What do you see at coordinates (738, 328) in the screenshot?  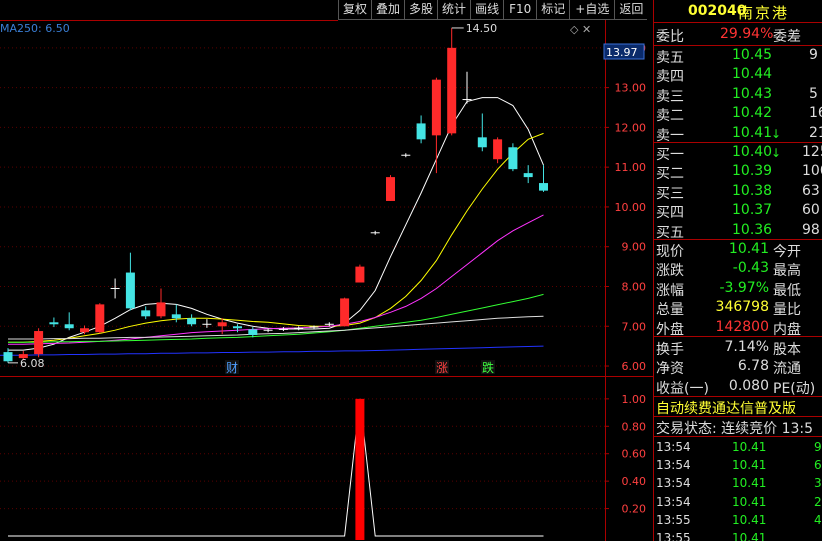 I see `stat-row: 外盘 142800 内盘` at bounding box center [738, 328].